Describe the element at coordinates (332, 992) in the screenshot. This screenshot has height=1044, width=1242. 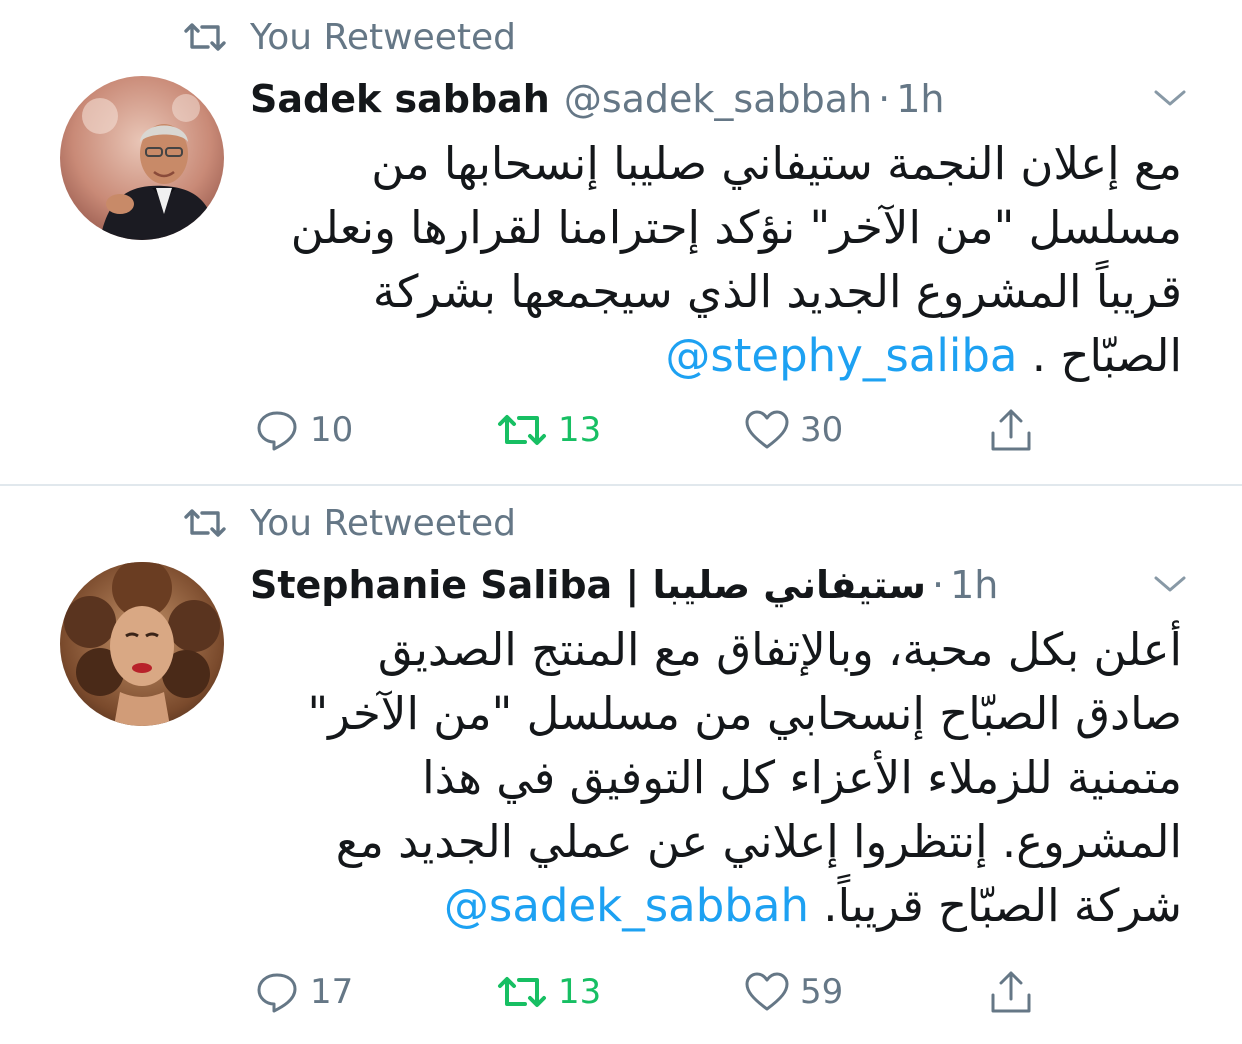
I see `reply-count: 17` at that location.